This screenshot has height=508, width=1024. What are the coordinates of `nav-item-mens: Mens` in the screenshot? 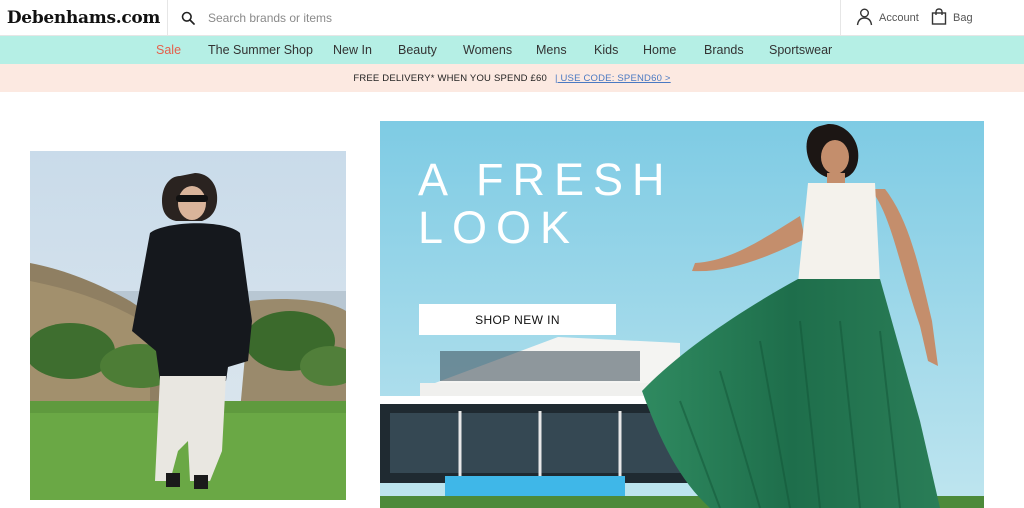 It's located at (551, 50).